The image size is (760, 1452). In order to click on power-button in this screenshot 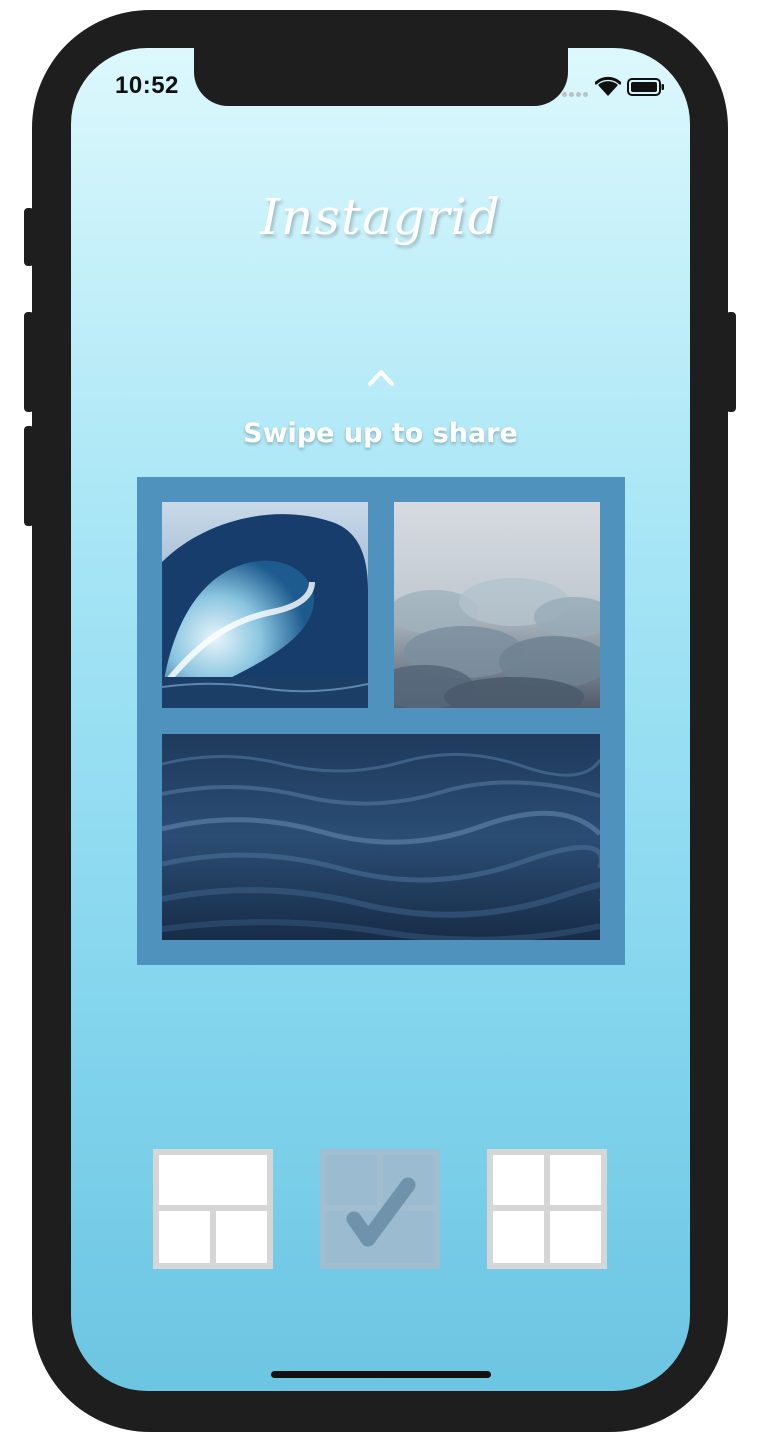, I will do `click(731, 362)`.